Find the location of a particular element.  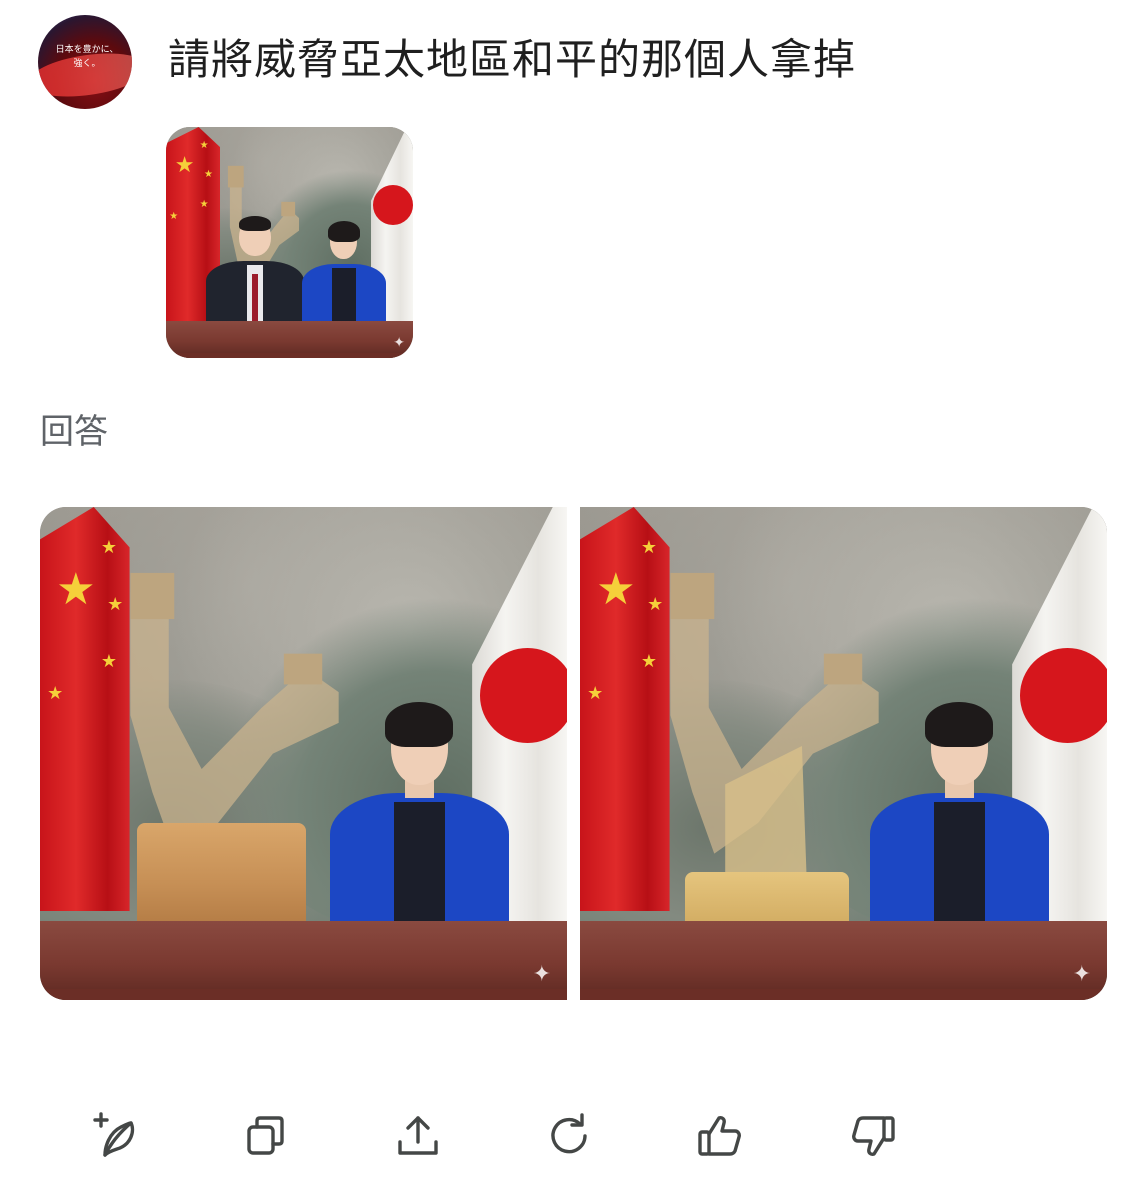

avatar-caption-line2: 強く。 is located at coordinates (87, 64).